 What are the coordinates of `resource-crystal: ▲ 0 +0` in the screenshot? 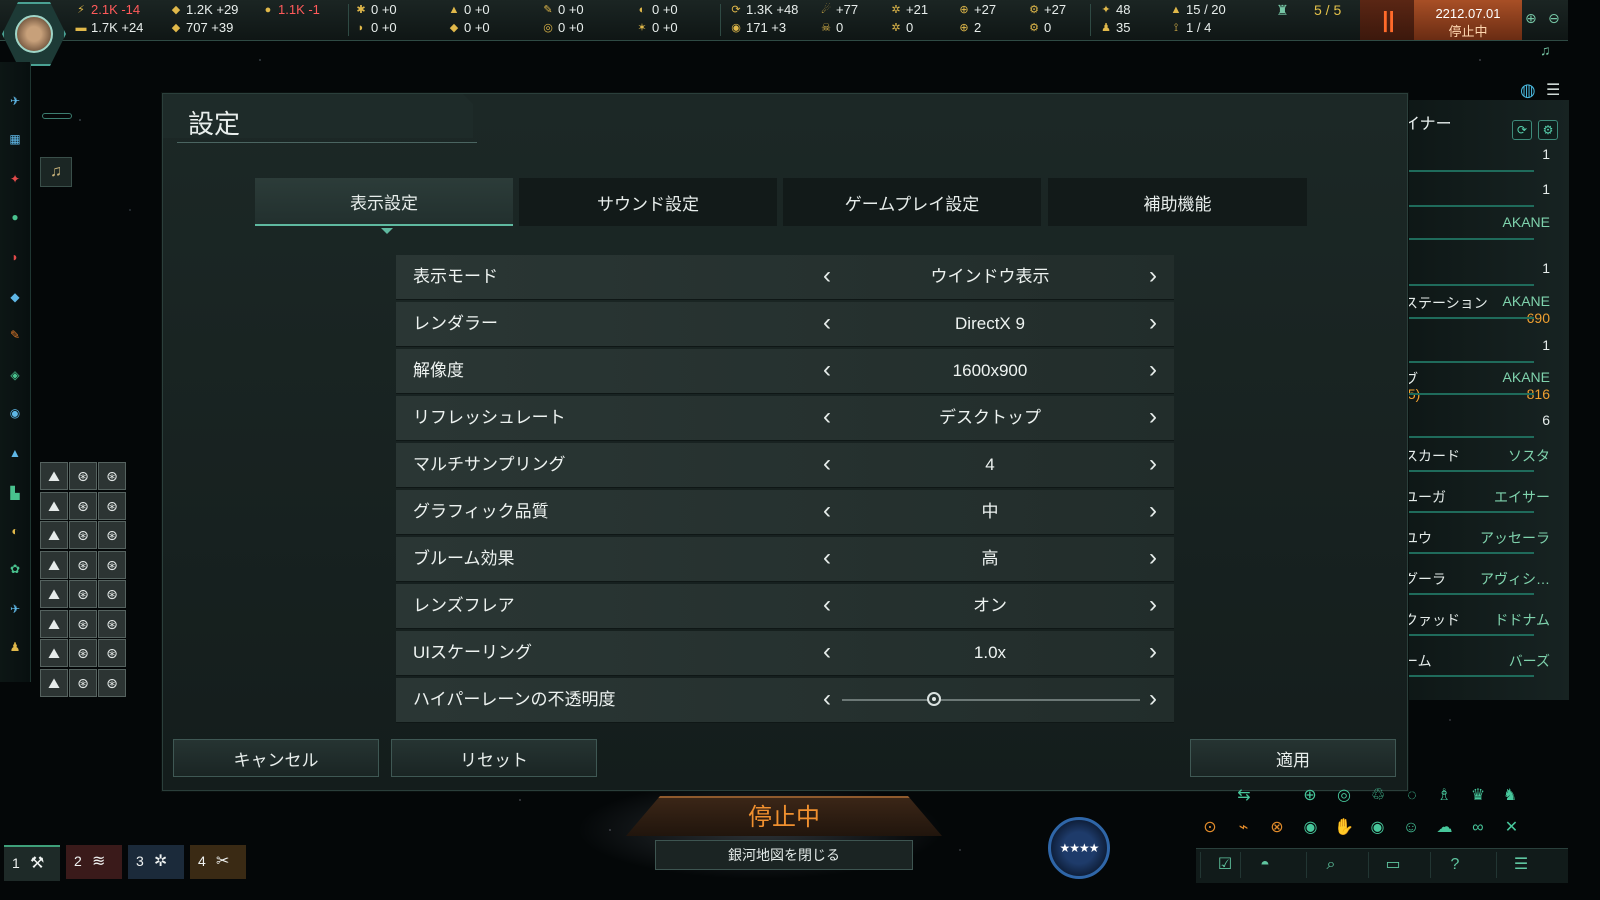 It's located at (469, 10).